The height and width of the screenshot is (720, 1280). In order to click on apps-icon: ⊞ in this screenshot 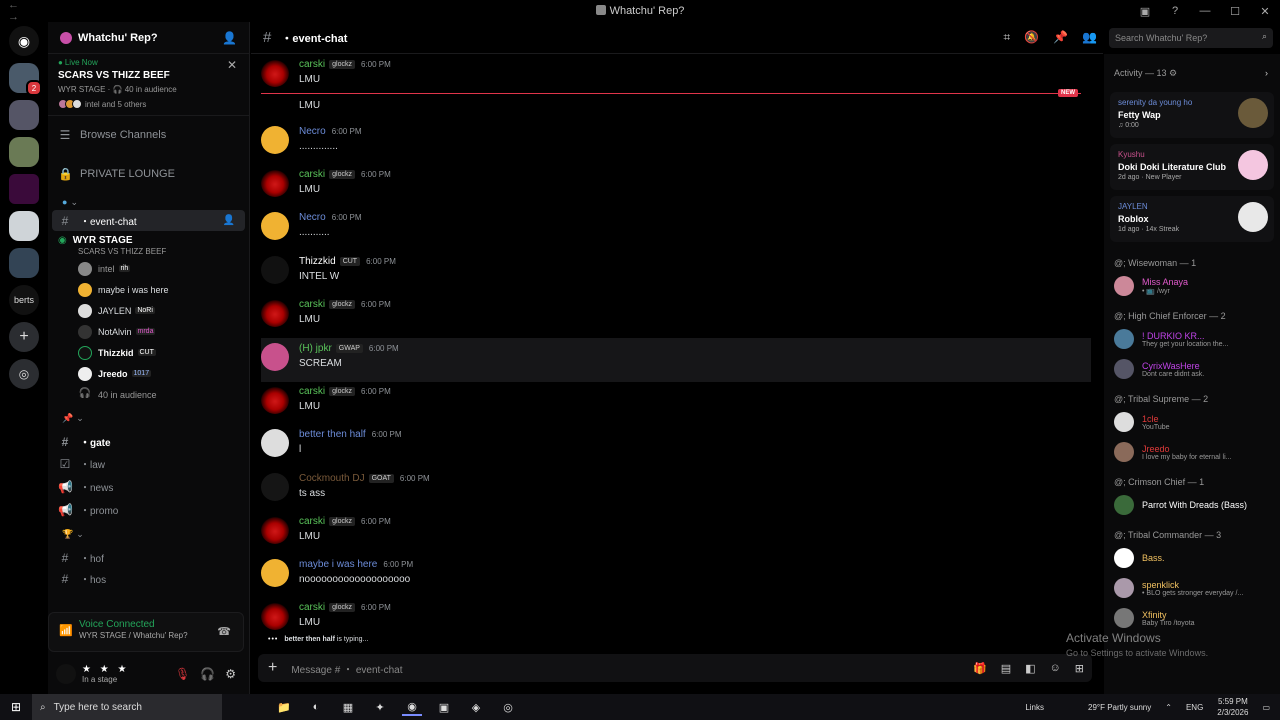, I will do `click(1079, 668)`.